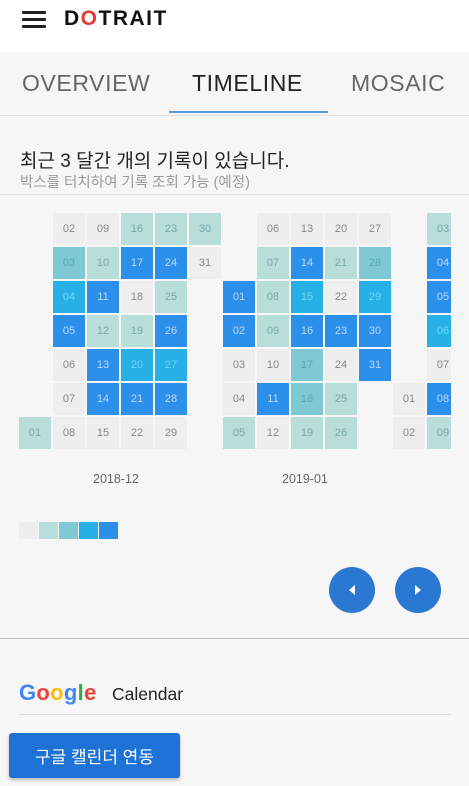 The width and height of the screenshot is (469, 786). Describe the element at coordinates (116, 18) in the screenshot. I see `brand-logo: DOTRAIT` at that location.